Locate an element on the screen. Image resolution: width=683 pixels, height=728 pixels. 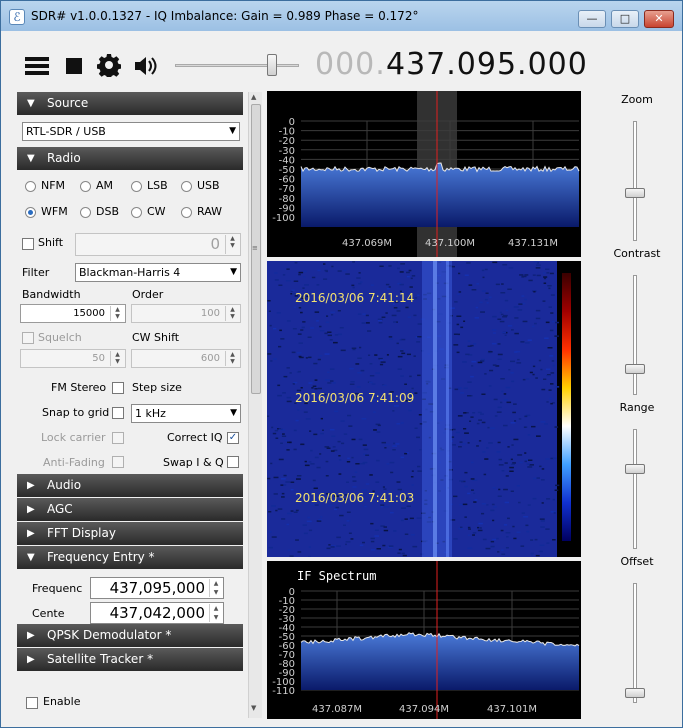
radio-wfm is located at coordinates (30, 212).